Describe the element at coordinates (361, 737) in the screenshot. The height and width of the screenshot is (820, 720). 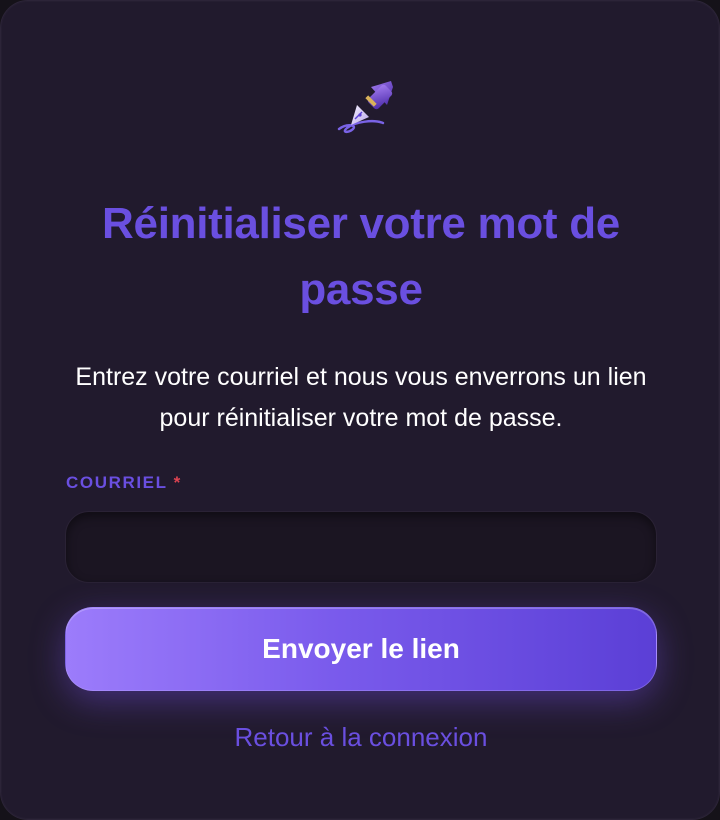
I see `back-to-login-link: Retour à la connexion` at that location.